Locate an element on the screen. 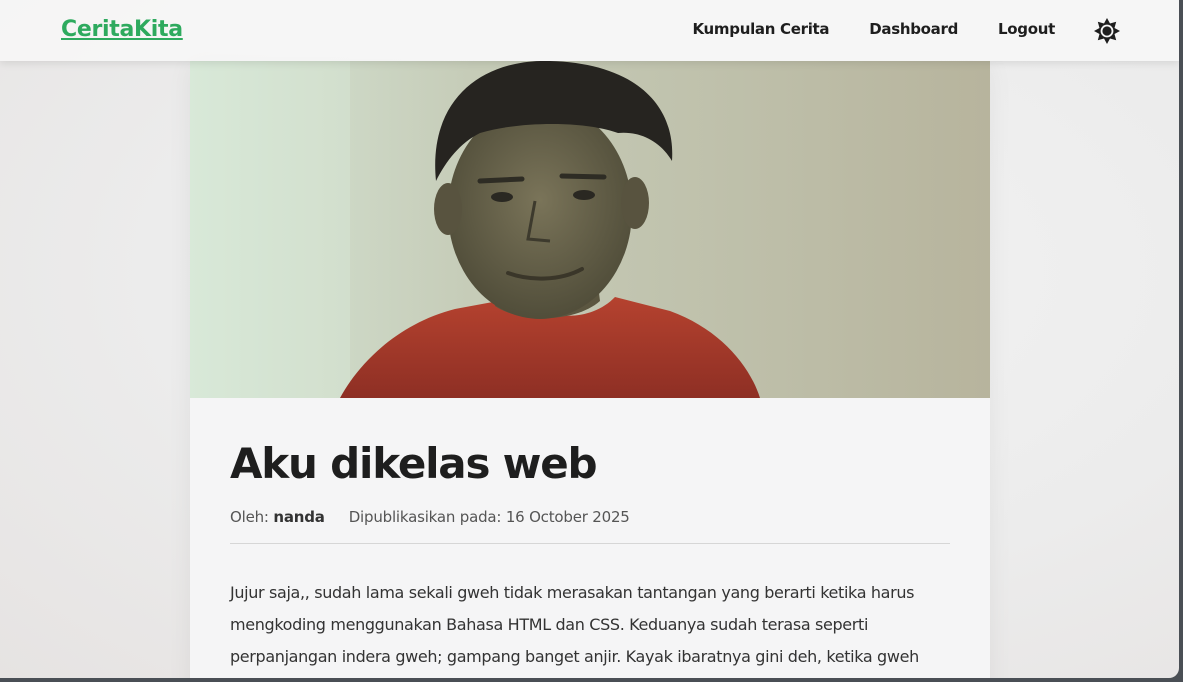 Image resolution: width=1183 pixels, height=682 pixels. author-label: Oleh: is located at coordinates (249, 517).